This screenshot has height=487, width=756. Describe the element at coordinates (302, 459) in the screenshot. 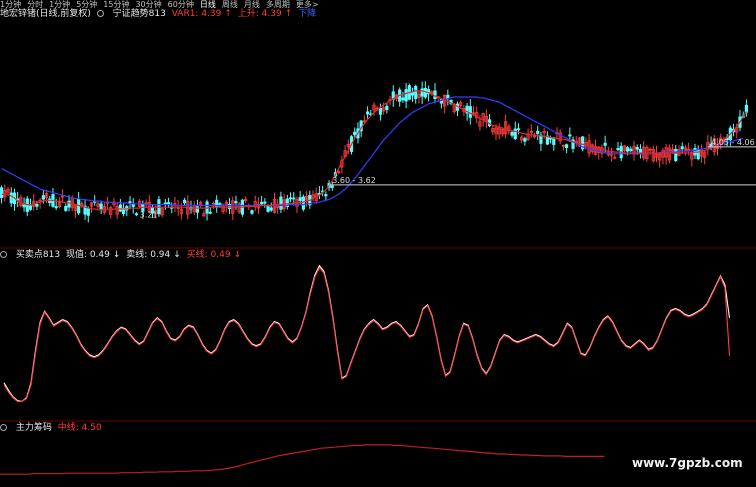

I see `fund-series-line` at that location.